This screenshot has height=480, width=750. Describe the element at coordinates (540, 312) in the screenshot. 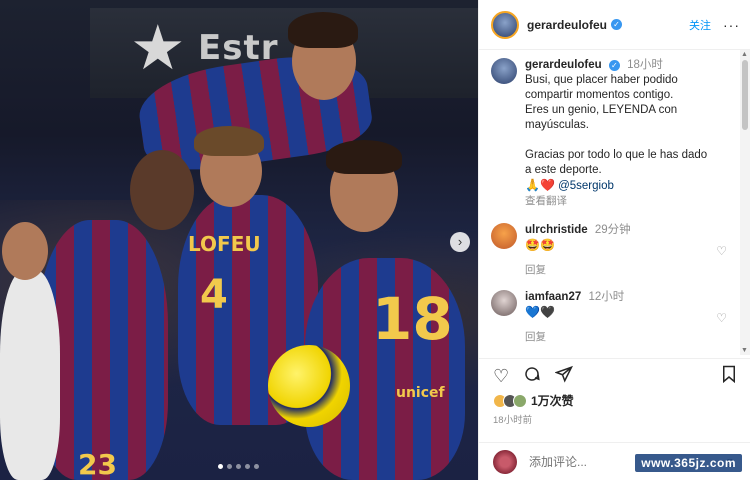

I see `comment-text: 💙🖤` at that location.